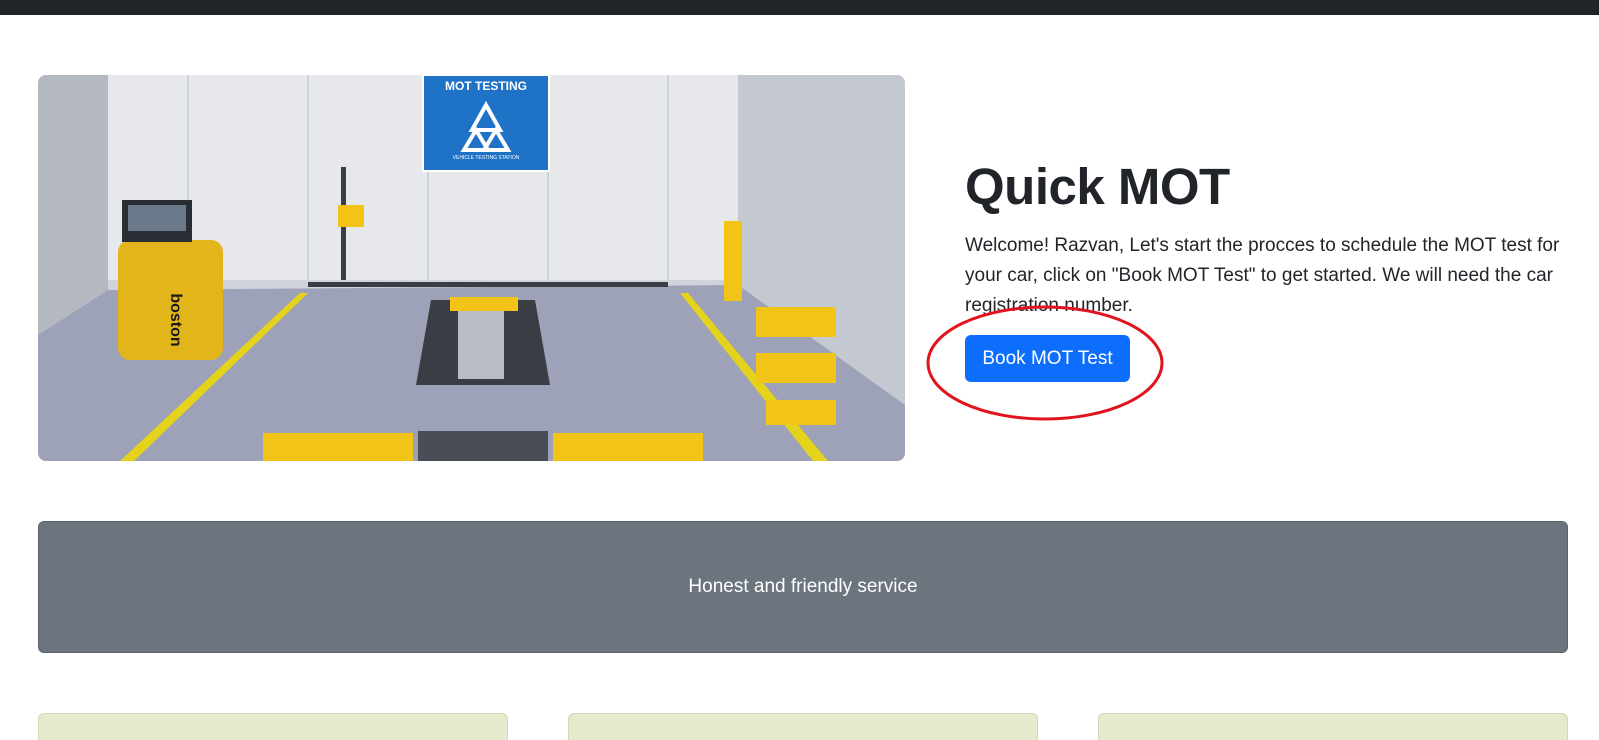  Describe the element at coordinates (1097, 186) in the screenshot. I see `page-title: Quick MOT` at that location.